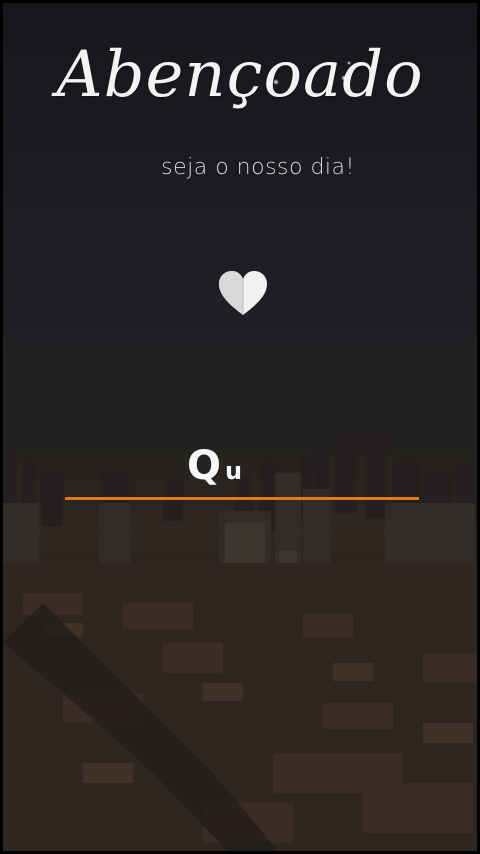 The image size is (480, 854). Describe the element at coordinates (204, 466) in the screenshot. I see `typed-text-main: Q` at that location.